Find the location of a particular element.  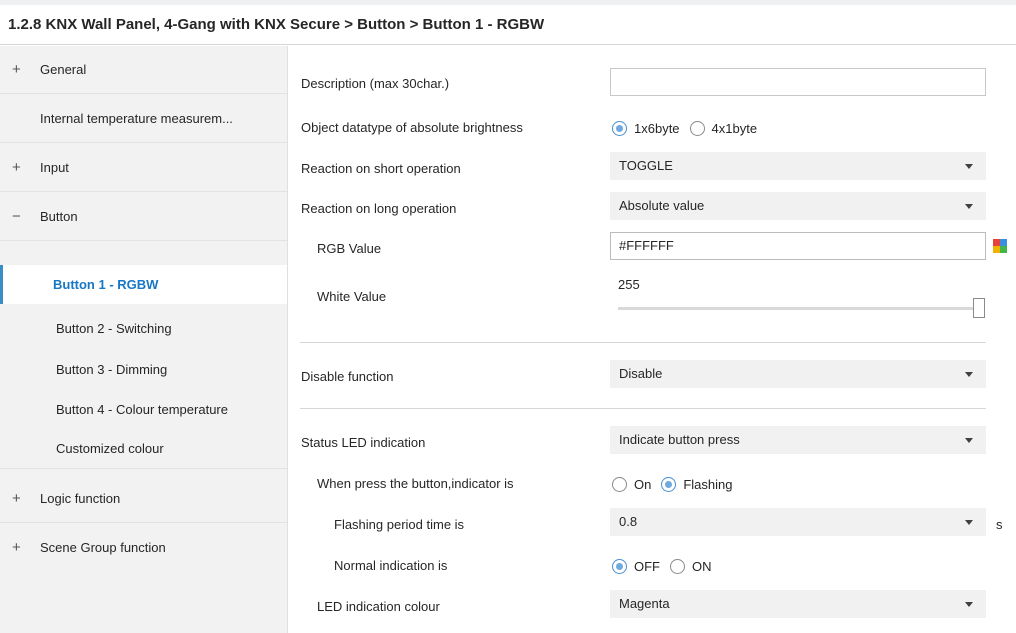

normal-indication-radio-group: OFF ON is located at coordinates (667, 566).